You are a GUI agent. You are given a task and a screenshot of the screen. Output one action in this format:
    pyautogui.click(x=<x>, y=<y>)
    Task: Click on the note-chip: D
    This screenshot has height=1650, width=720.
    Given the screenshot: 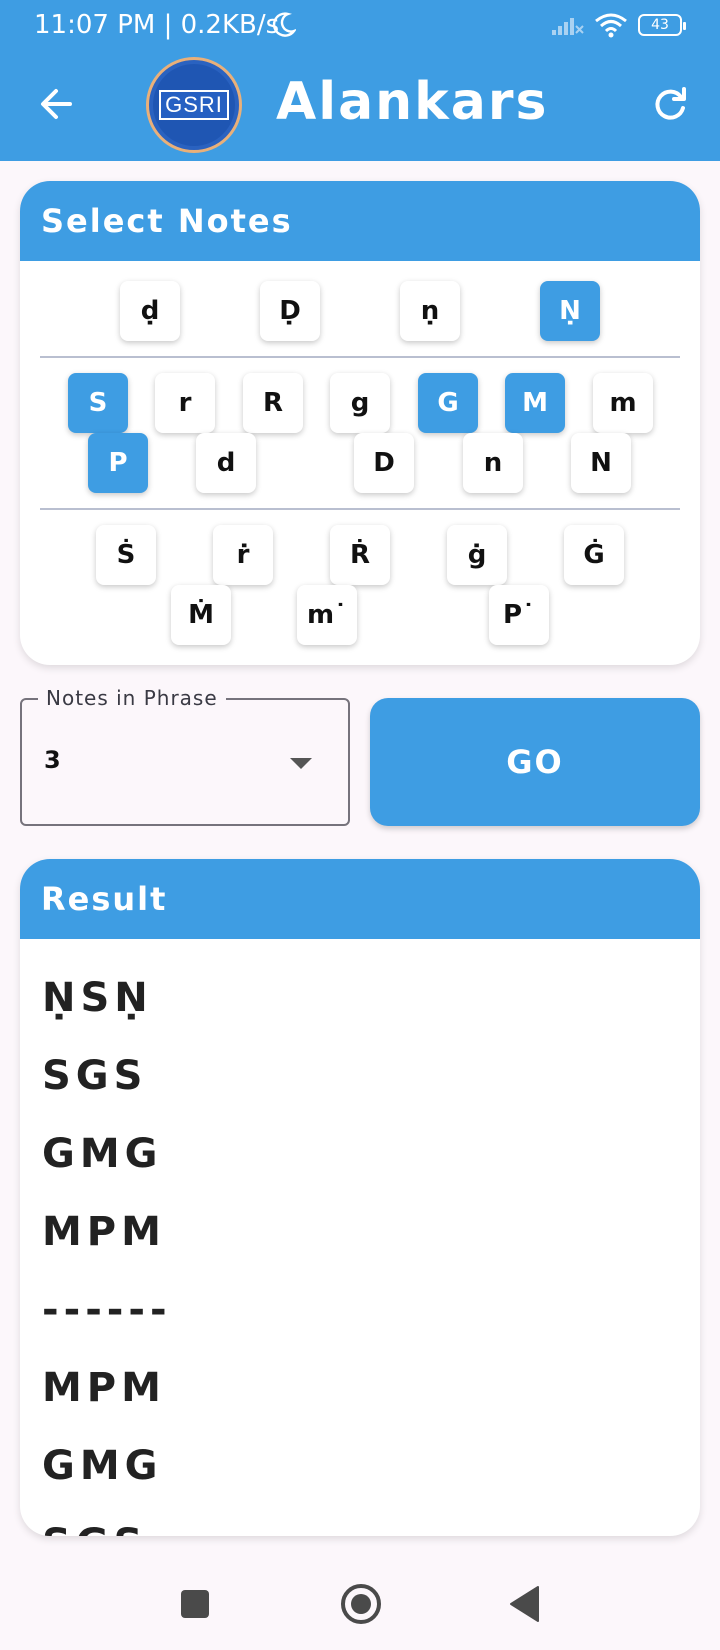 What is the action you would take?
    pyautogui.click(x=384, y=463)
    